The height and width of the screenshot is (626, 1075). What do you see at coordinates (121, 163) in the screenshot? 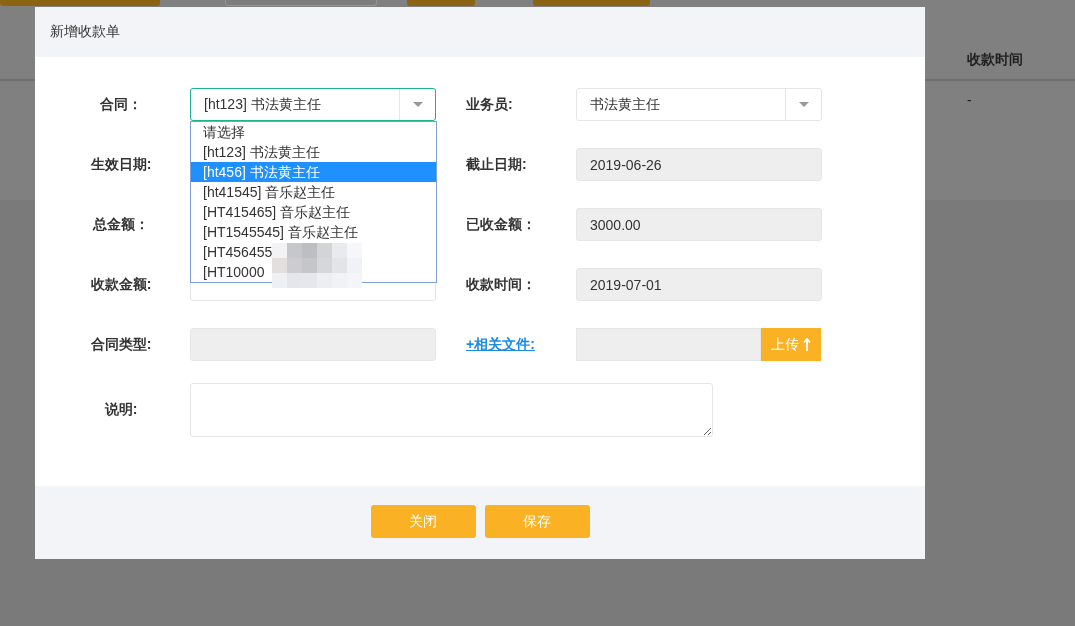
I see `field-label: 生效日期:` at bounding box center [121, 163].